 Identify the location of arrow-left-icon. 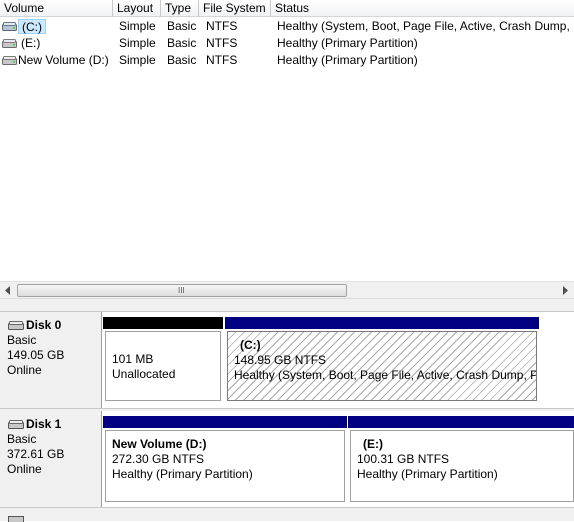
(7, 290).